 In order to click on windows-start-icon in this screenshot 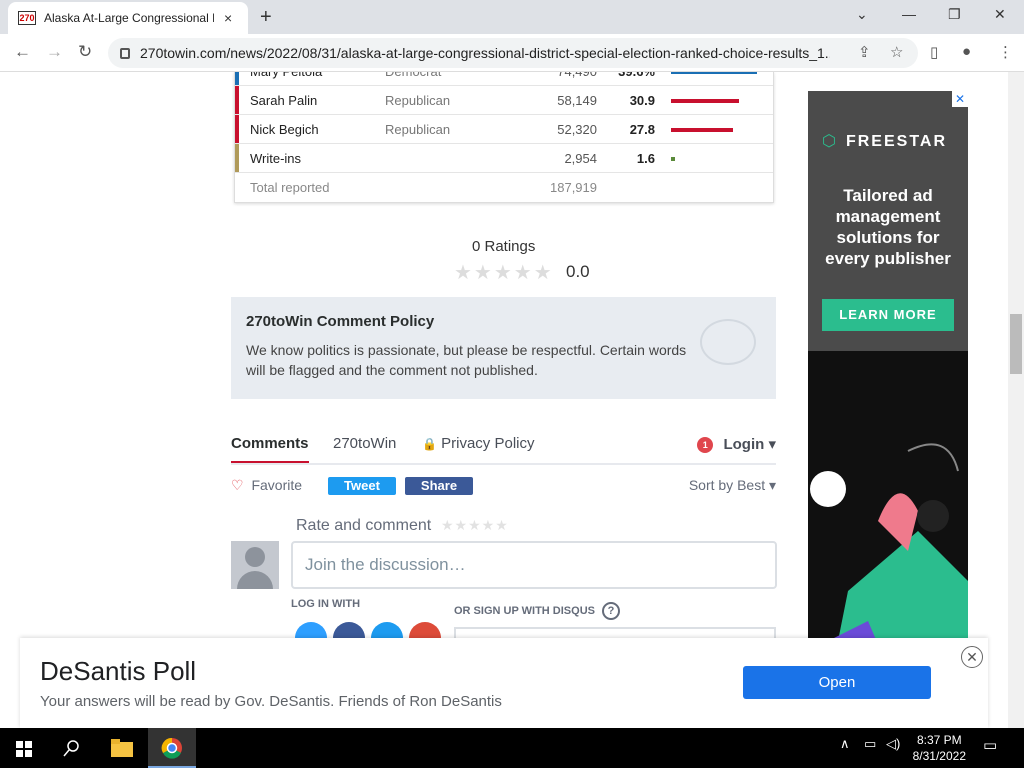, I will do `click(24, 749)`.